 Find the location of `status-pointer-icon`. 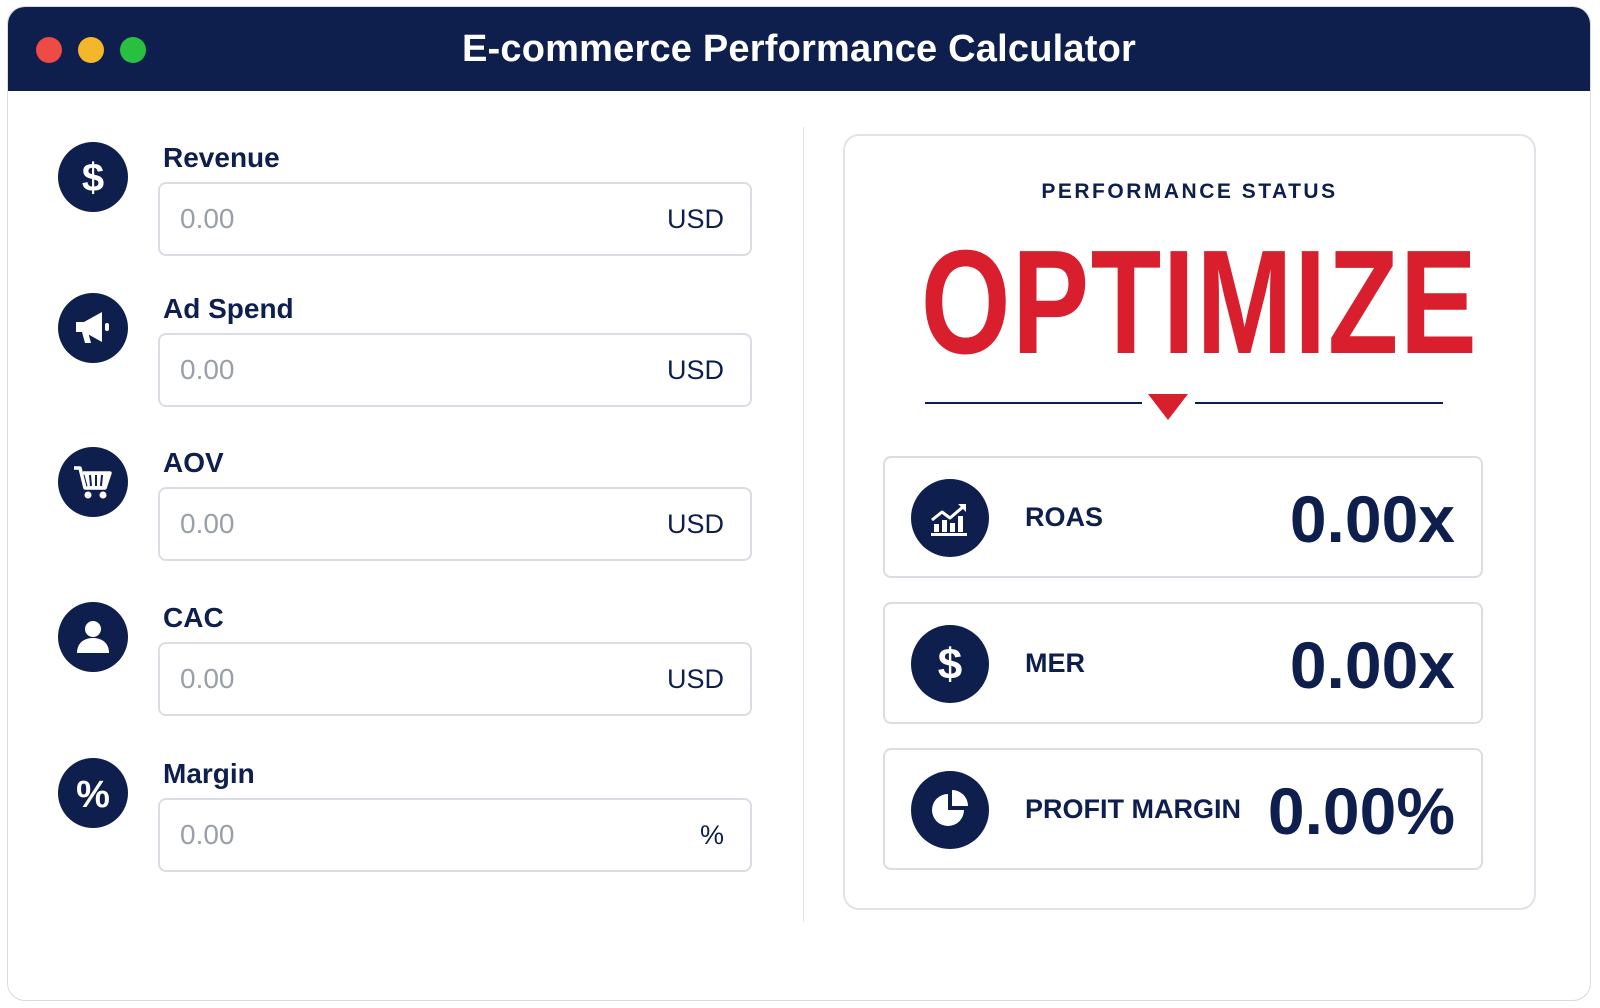

status-pointer-icon is located at coordinates (1168, 407).